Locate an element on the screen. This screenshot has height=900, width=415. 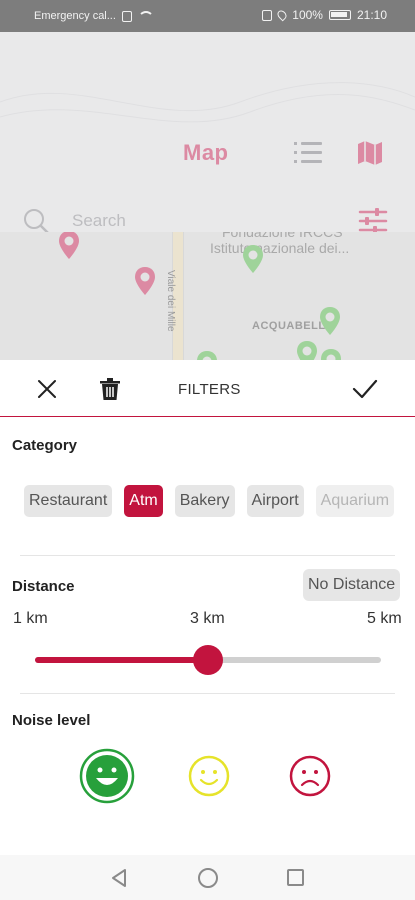
distance-title: Distance is located at coordinates (43, 586).